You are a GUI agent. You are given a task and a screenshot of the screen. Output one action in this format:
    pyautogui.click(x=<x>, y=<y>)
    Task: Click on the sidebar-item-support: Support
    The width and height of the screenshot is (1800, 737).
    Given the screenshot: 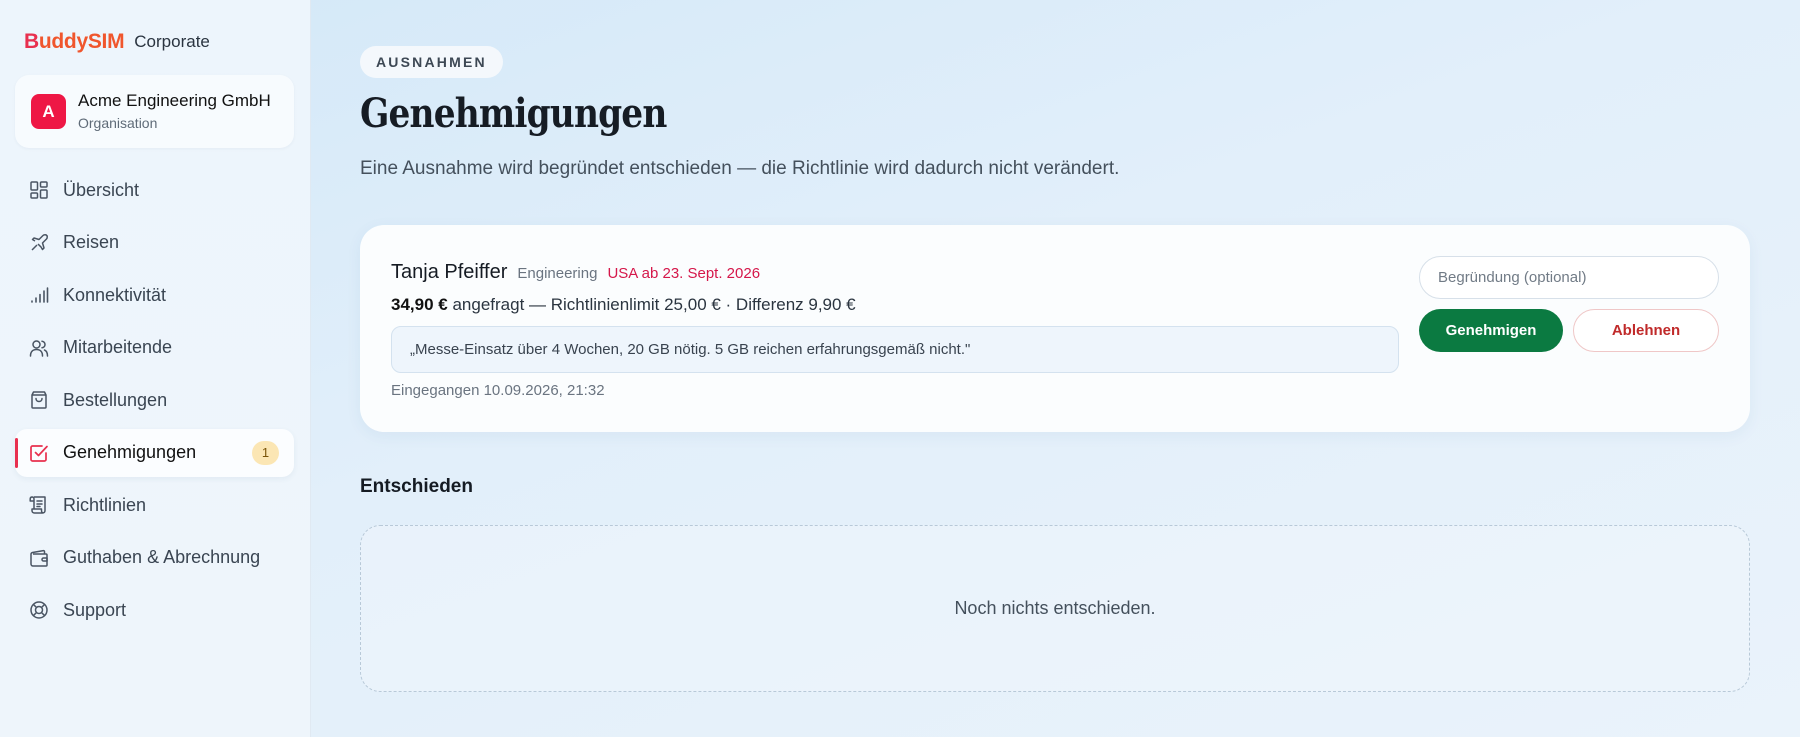 What is the action you would take?
    pyautogui.click(x=154, y=610)
    